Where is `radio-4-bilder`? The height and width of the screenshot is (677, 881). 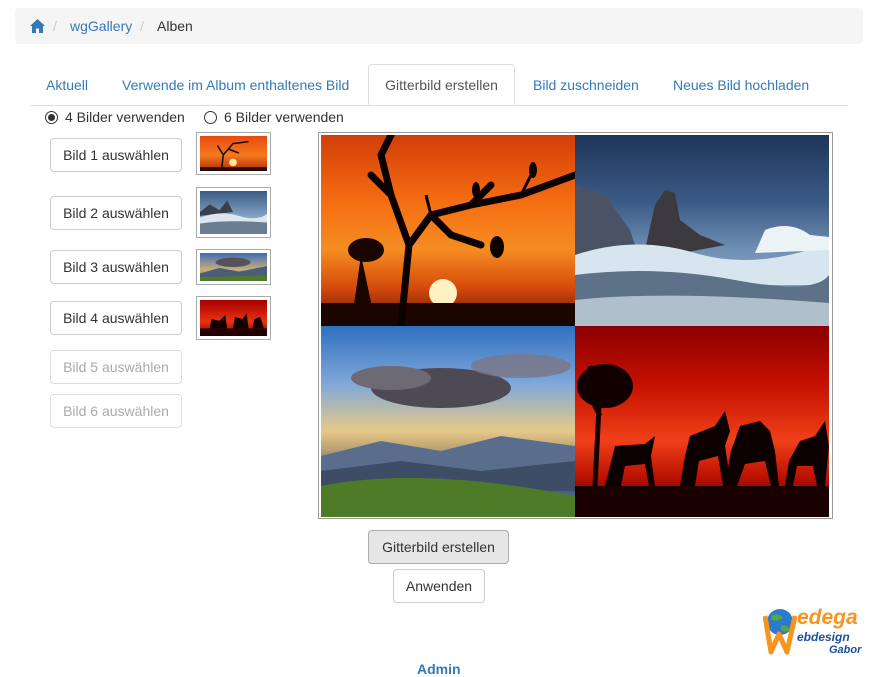 radio-4-bilder is located at coordinates (51, 117).